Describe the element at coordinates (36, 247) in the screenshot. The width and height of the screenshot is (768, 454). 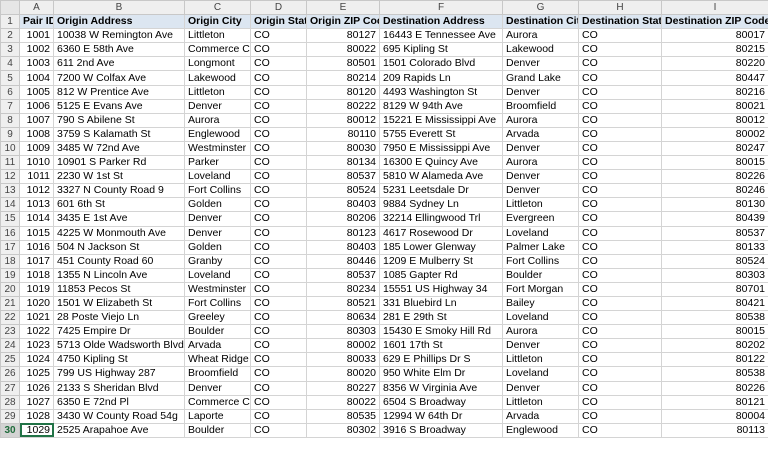
I see `table-cell: 1016` at that location.